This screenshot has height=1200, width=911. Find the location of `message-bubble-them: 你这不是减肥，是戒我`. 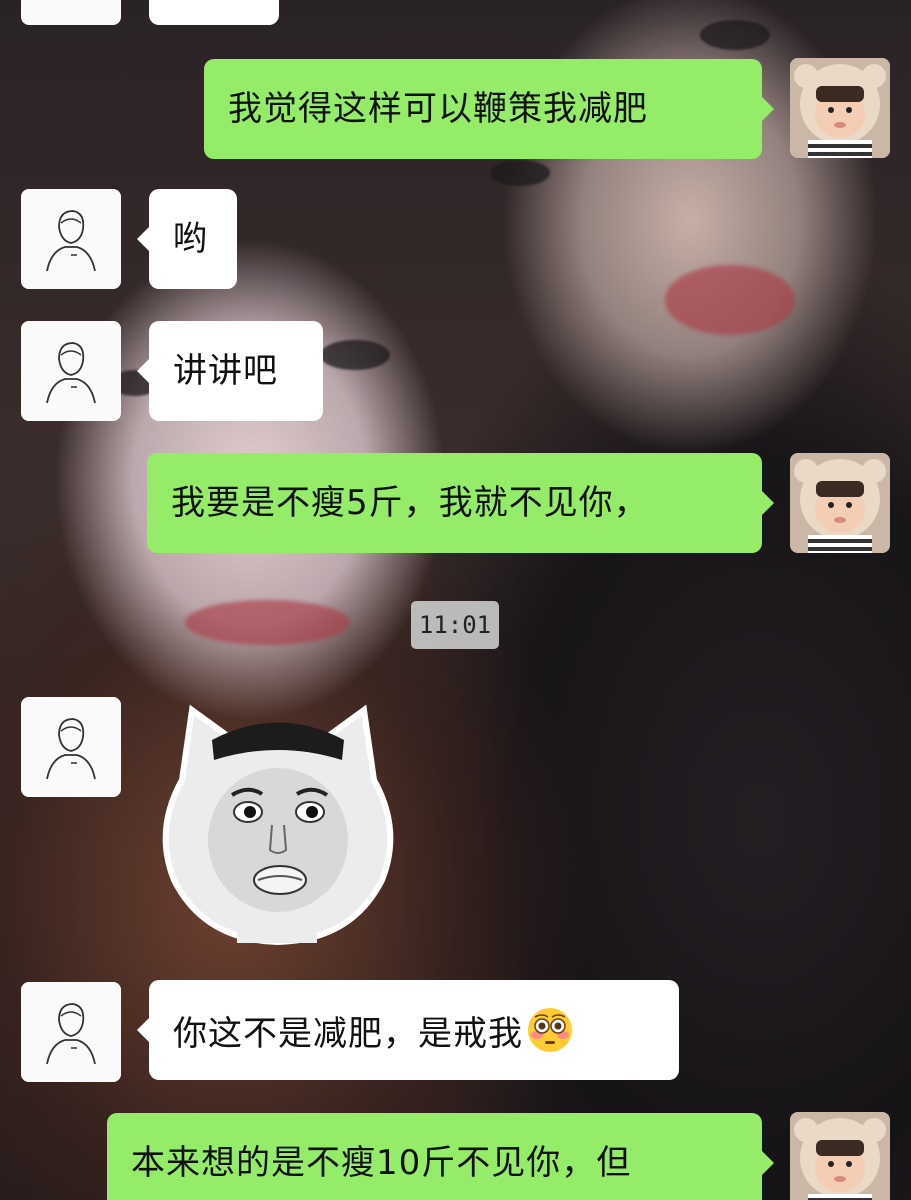

message-bubble-them: 你这不是减肥，是戒我 is located at coordinates (408, 1030).